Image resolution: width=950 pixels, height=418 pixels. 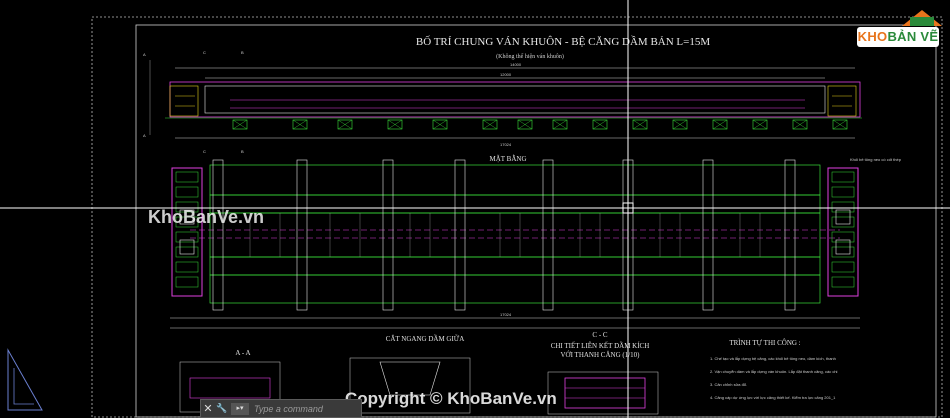 What do you see at coordinates (728, 384) in the screenshot?
I see `sequence-line-3: 3. Căn chỉnh sửa đổ.` at bounding box center [728, 384].